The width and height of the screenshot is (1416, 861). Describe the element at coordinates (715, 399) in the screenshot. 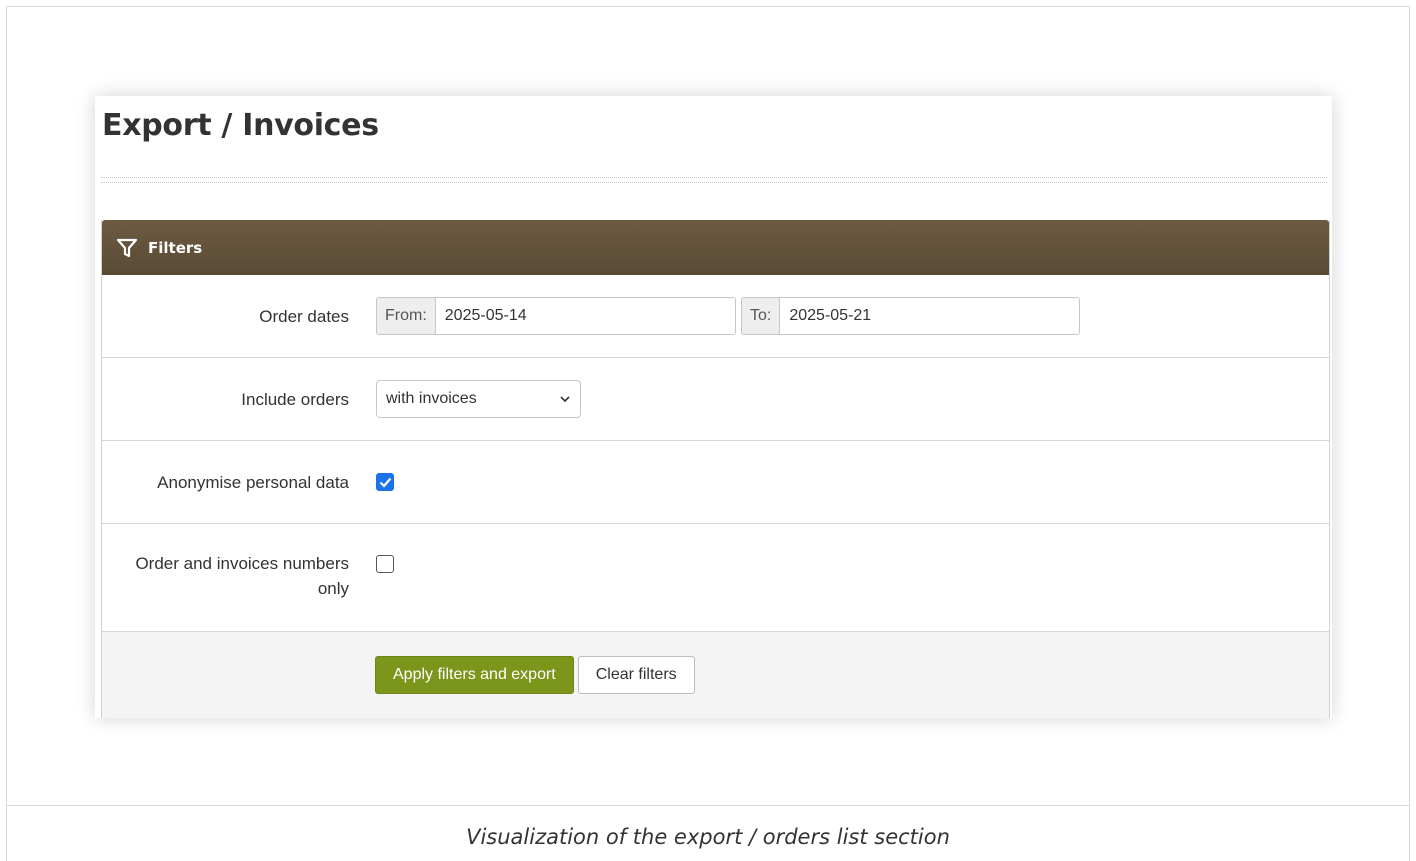

I see `include-orders-row: Include orders with invoices` at that location.